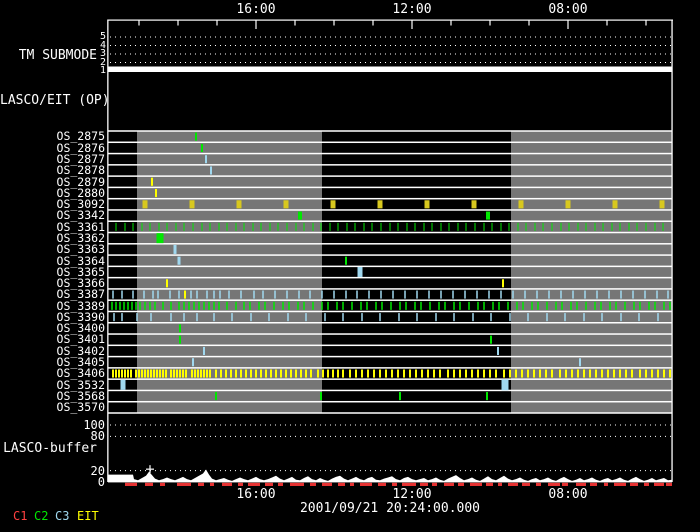  I want to click on bottom-axis-label: 12:00, so click(412, 494).